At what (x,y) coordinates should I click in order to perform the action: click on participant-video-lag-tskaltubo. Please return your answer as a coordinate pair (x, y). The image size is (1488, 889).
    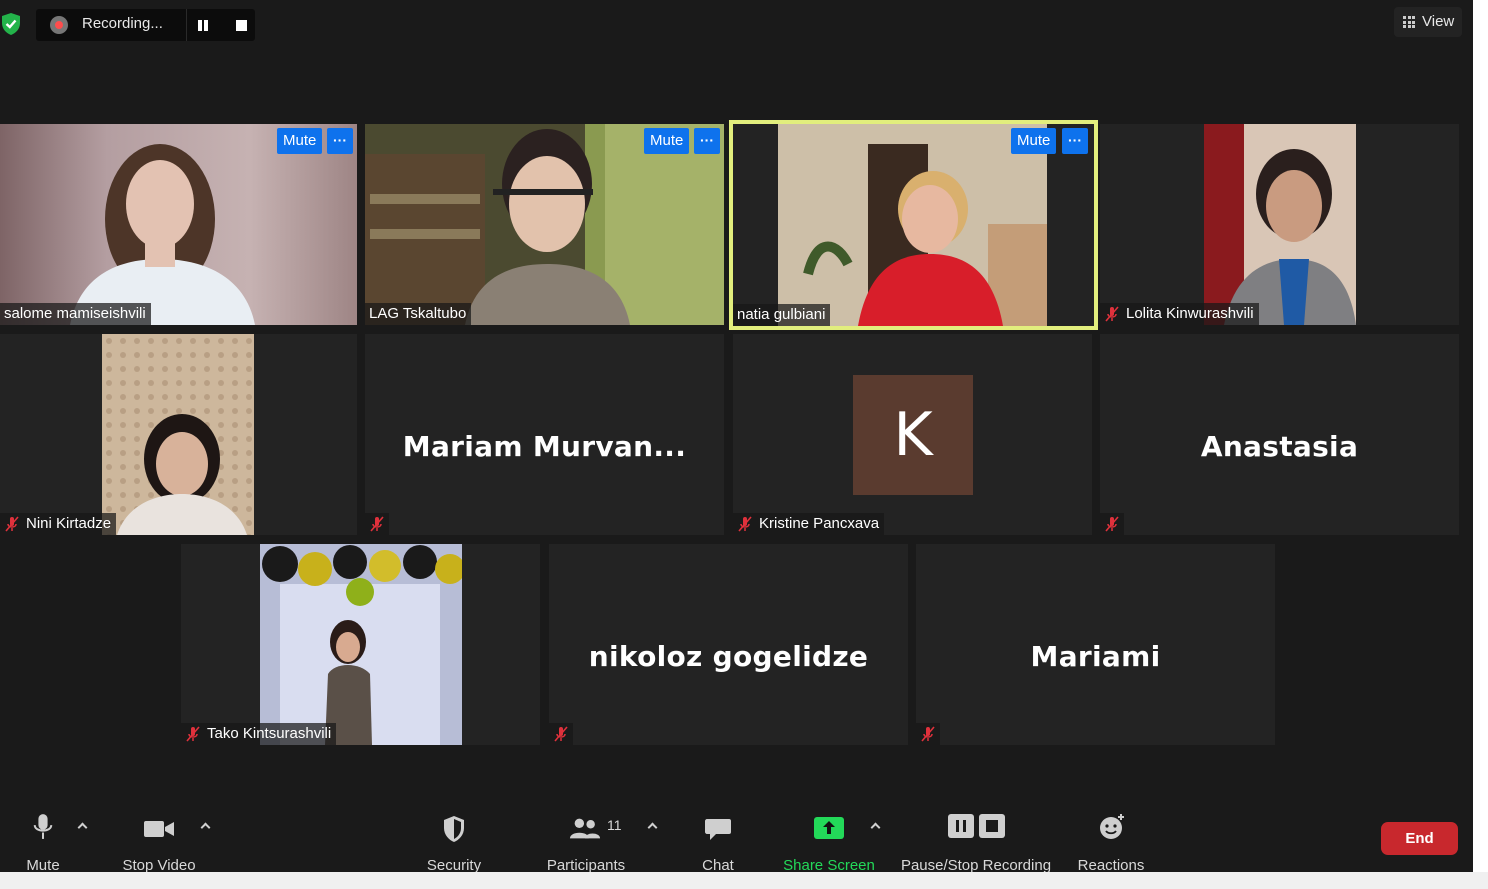
    Looking at the image, I should click on (544, 224).